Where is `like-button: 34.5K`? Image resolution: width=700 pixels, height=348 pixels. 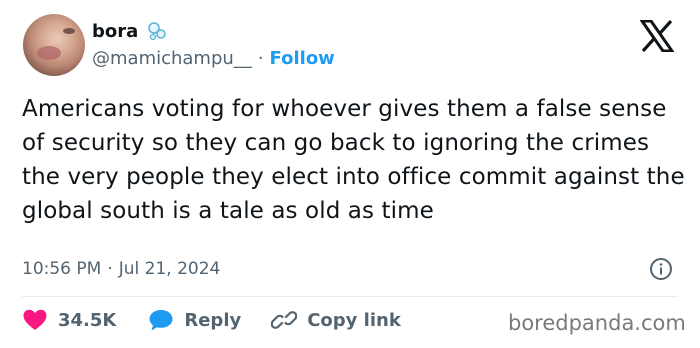
like-button: 34.5K is located at coordinates (69, 320).